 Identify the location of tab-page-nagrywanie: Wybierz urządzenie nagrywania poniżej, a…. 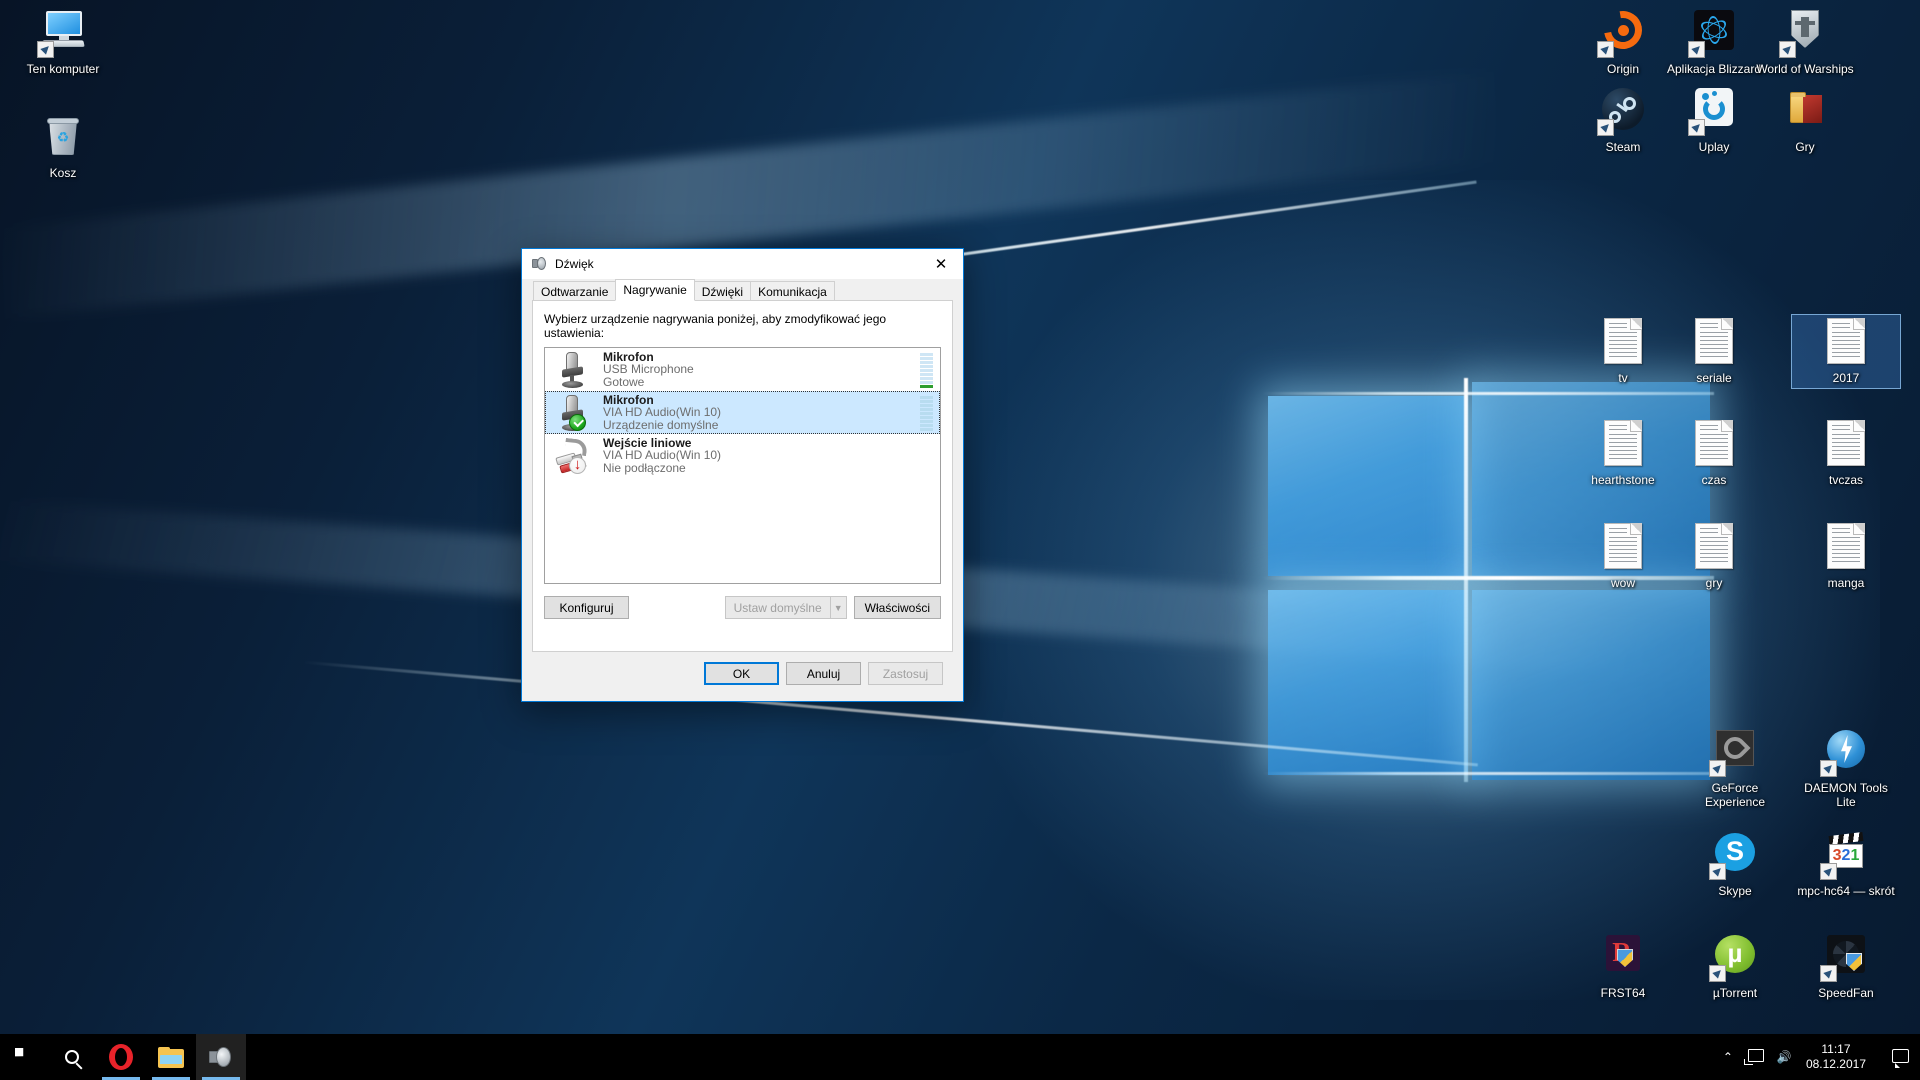
(742, 476).